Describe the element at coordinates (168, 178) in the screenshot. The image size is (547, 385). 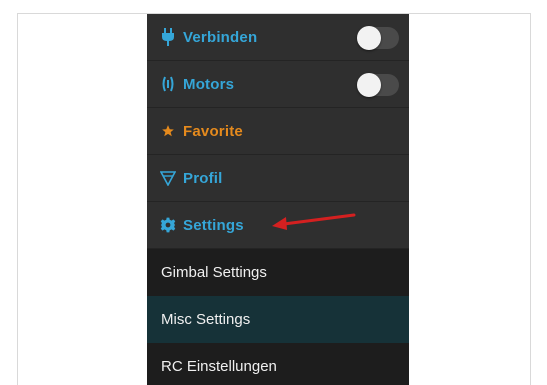
I see `profile-triangle-icon` at that location.